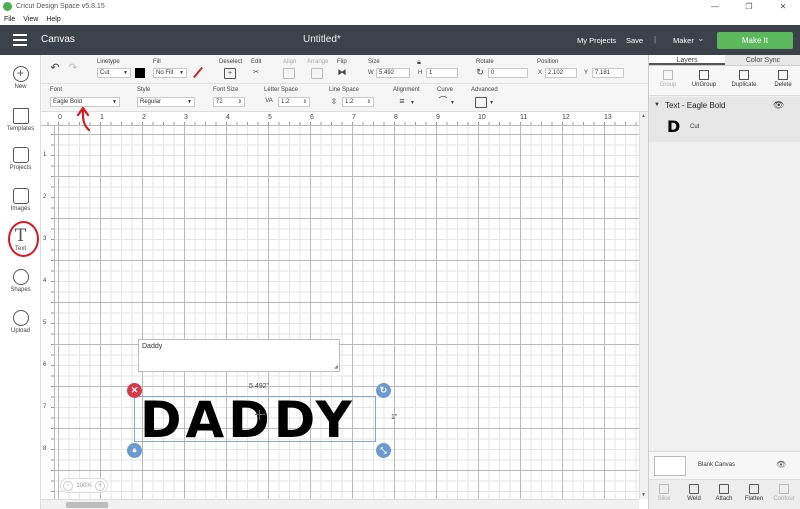 This screenshot has width=800, height=509. Describe the element at coordinates (402, 102) in the screenshot. I see `align-left-icon: ≡` at that location.